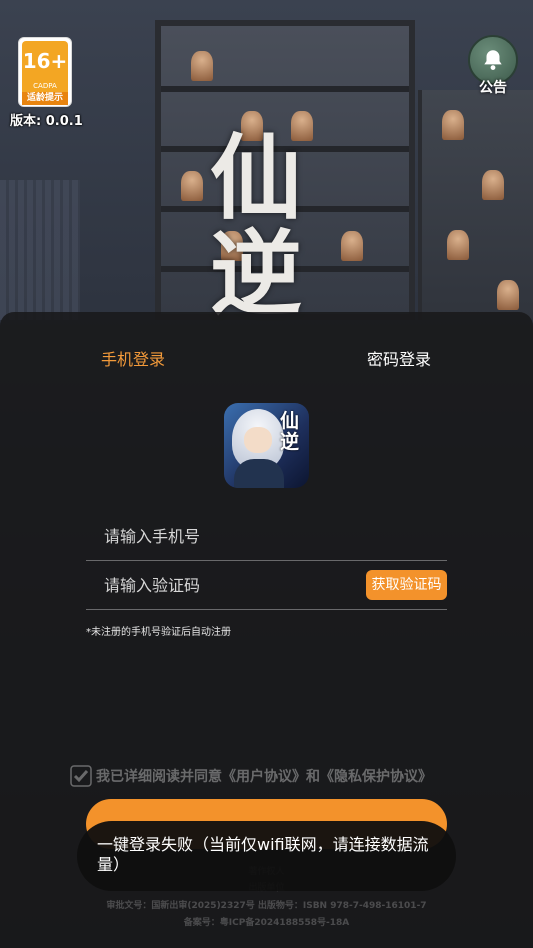 The width and height of the screenshot is (533, 948). I want to click on agreement-and: 和, so click(313, 777).